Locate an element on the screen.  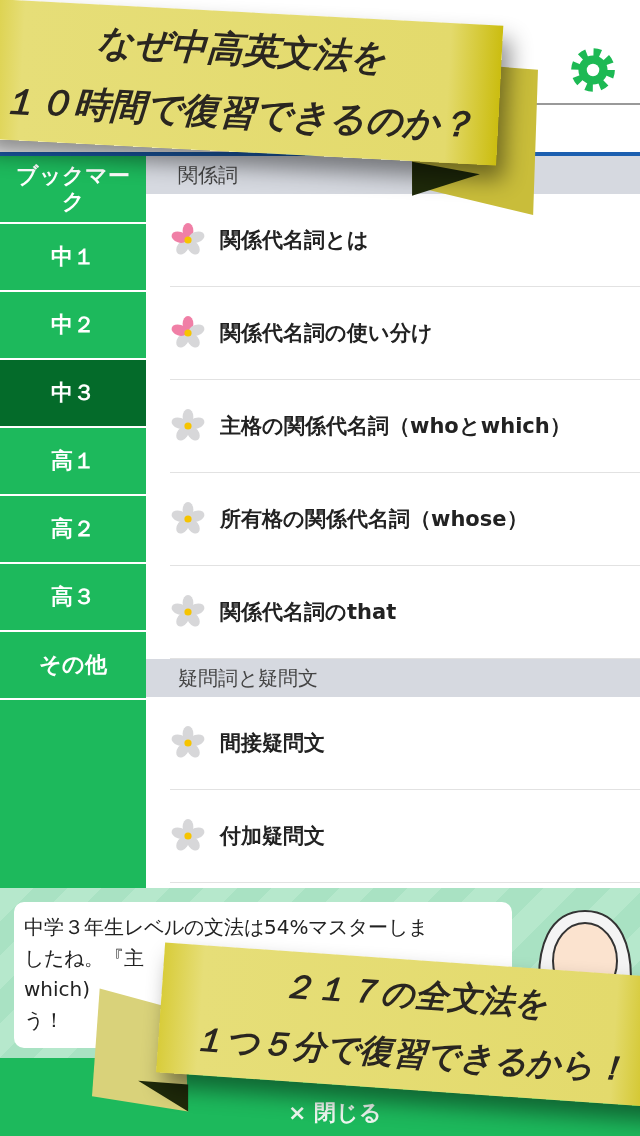
lesson-title: 所有格の関係代名詞（whose） is located at coordinates (374, 519).